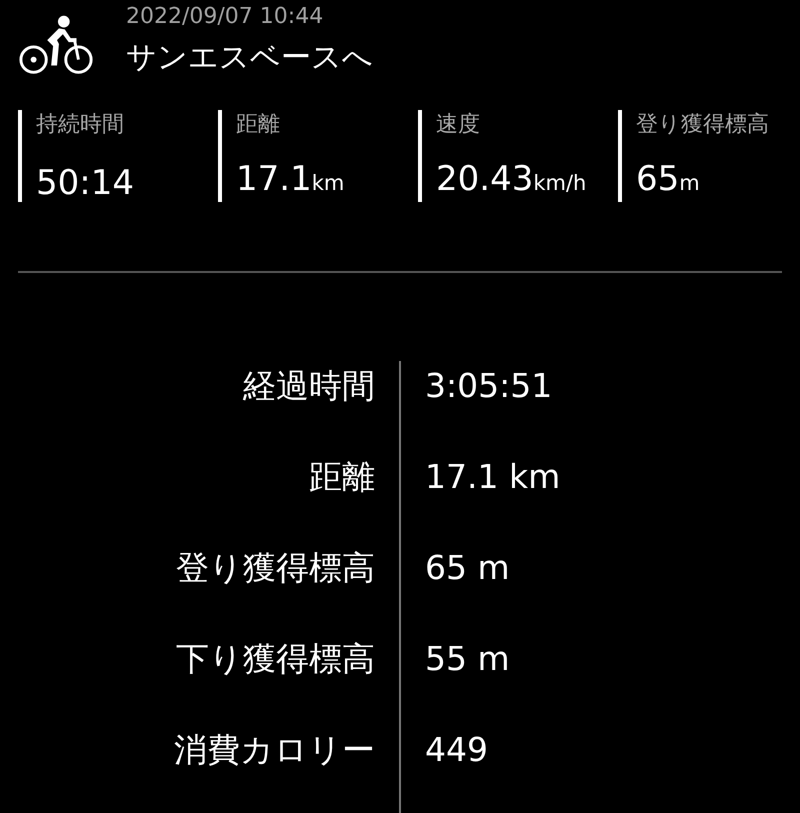 The height and width of the screenshot is (813, 800). I want to click on detail-value: 65 m, so click(467, 567).